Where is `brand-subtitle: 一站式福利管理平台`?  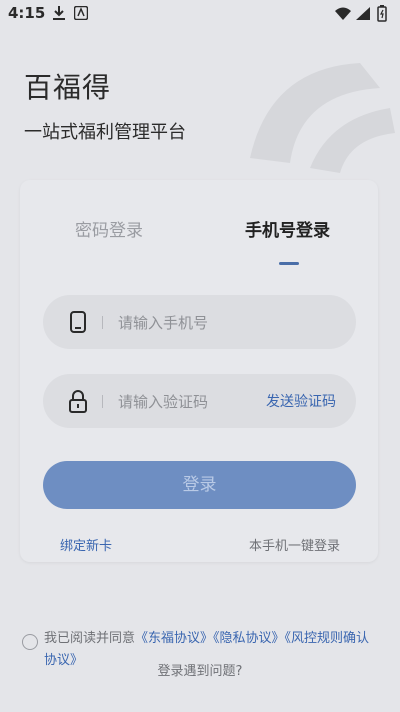
brand-subtitle: 一站式福利管理平台 is located at coordinates (105, 132).